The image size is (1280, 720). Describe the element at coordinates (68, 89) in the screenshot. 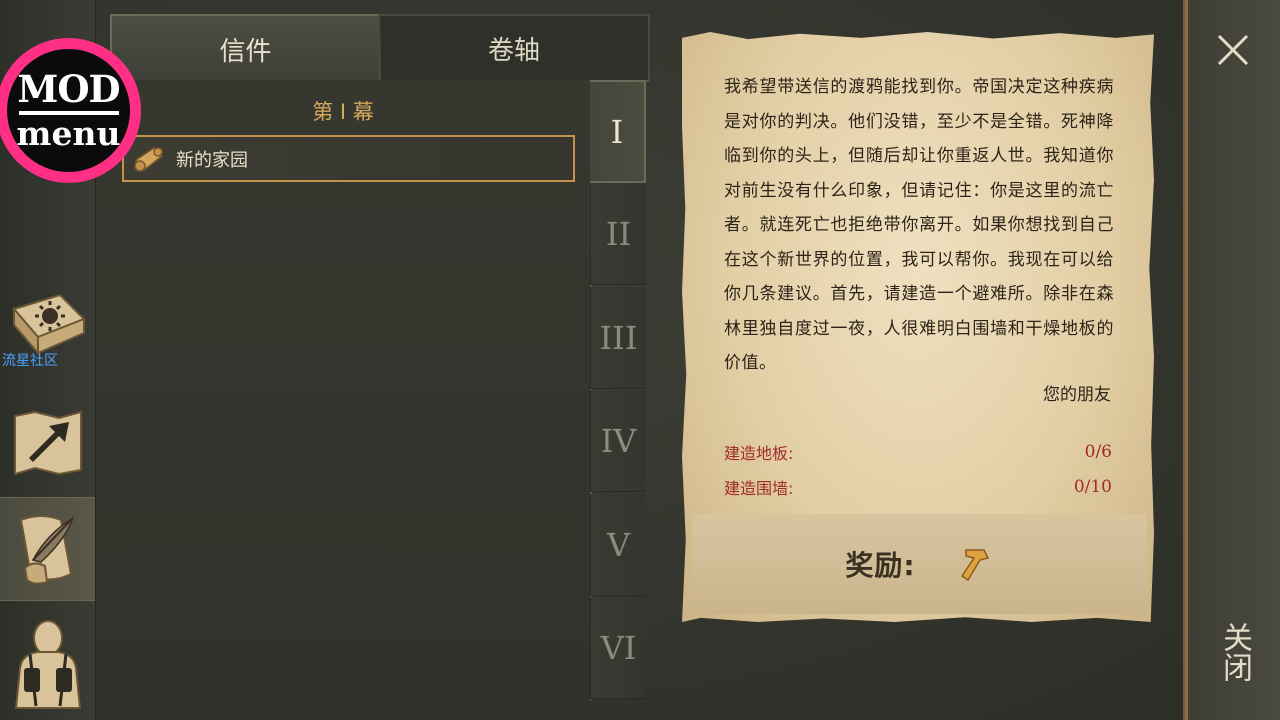

I see `mod-label-line1: MOD` at that location.